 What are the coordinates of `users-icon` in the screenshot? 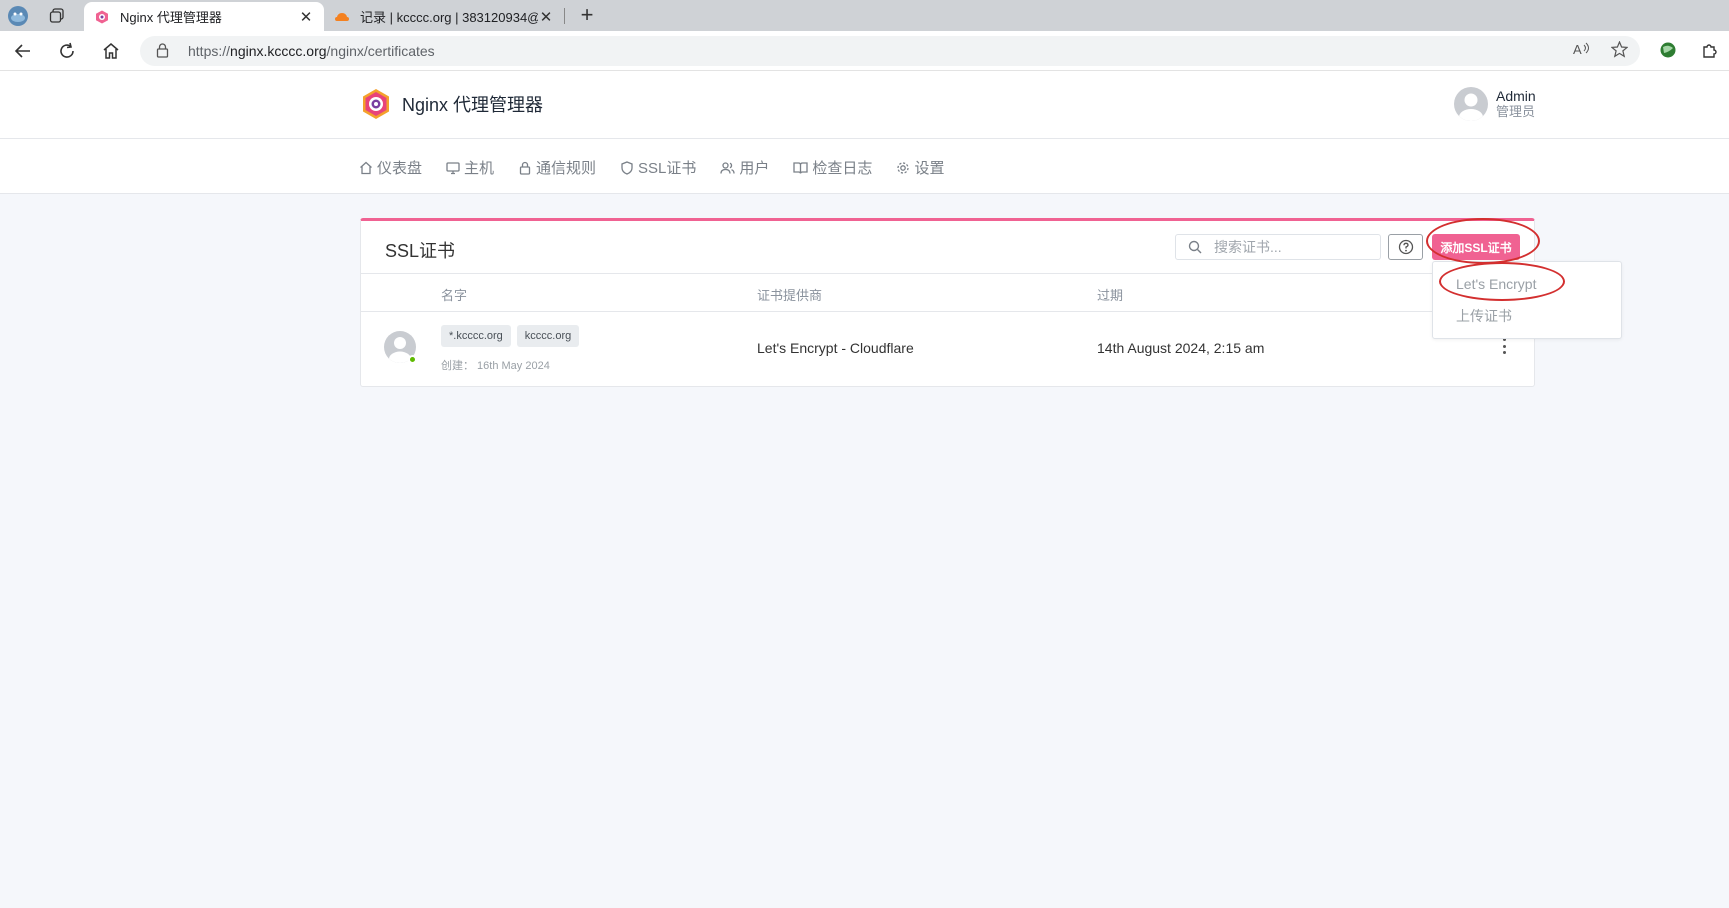 It's located at (728, 167).